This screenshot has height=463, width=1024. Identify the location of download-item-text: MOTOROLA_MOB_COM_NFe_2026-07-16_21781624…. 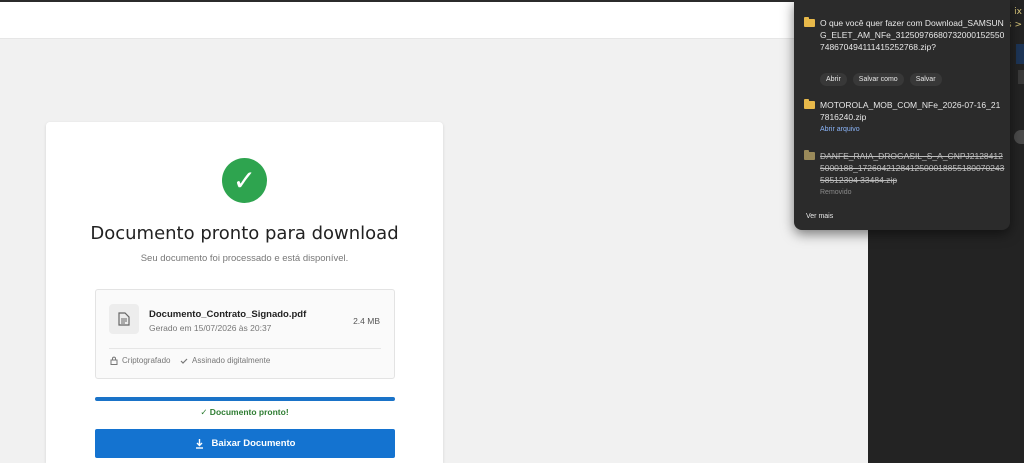
(910, 111).